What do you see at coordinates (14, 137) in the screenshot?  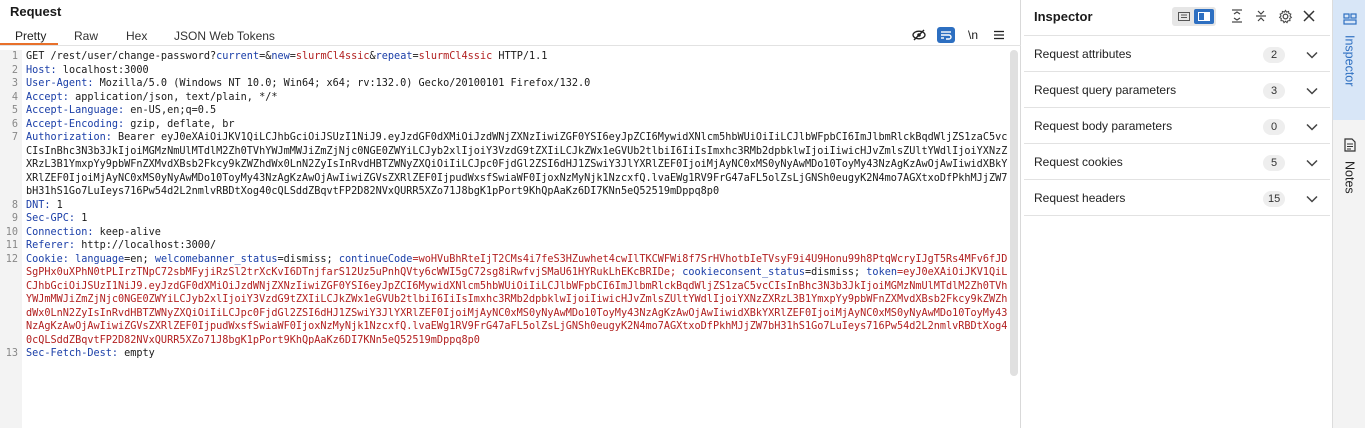 I see `line-number: 7` at bounding box center [14, 137].